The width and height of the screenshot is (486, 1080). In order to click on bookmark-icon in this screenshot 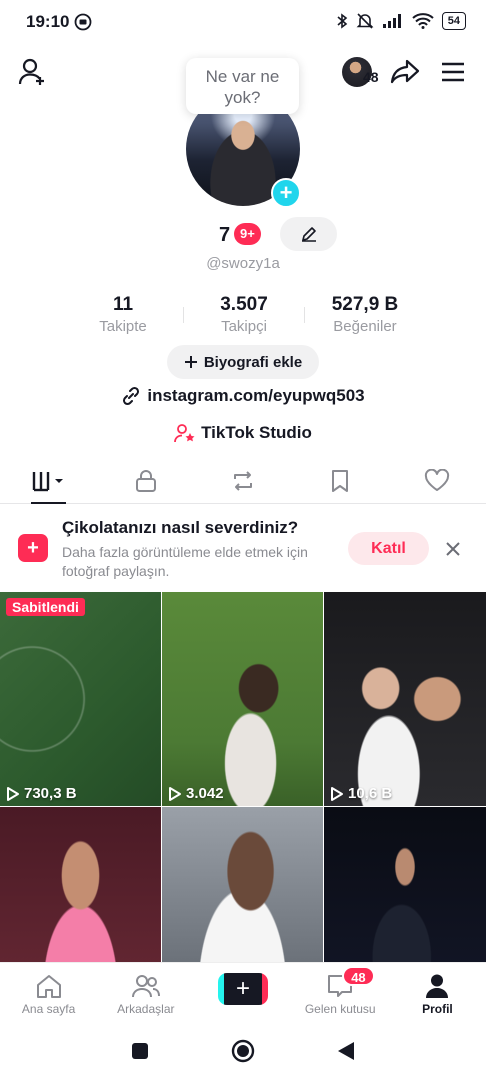, I will do `click(340, 480)`.